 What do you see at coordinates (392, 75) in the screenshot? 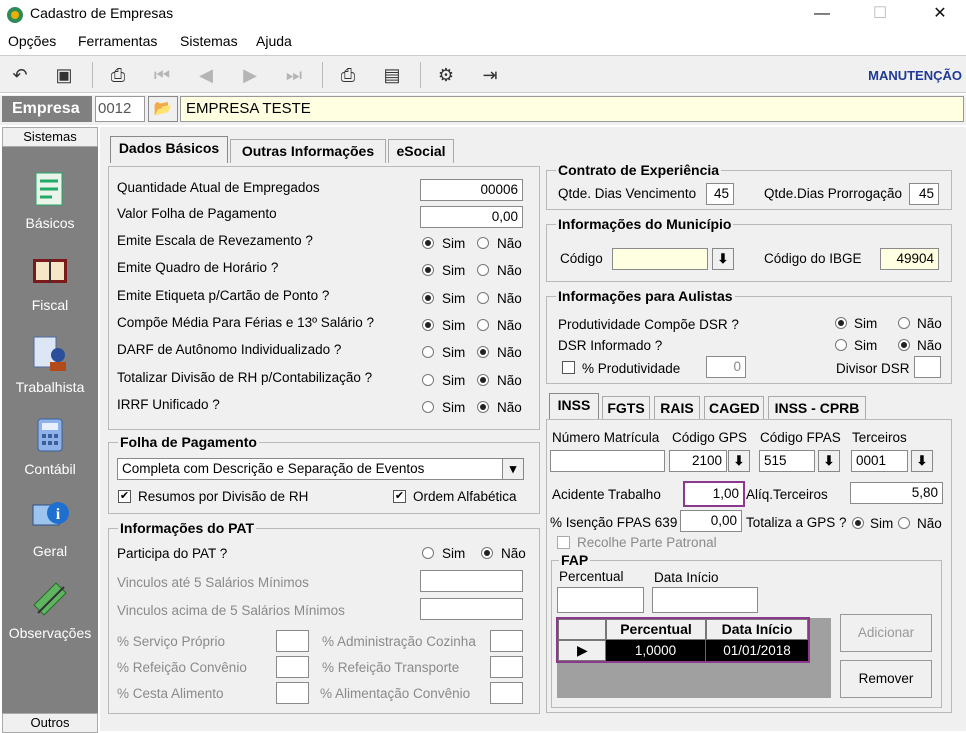
I see `print-report-icon: ▤` at bounding box center [392, 75].